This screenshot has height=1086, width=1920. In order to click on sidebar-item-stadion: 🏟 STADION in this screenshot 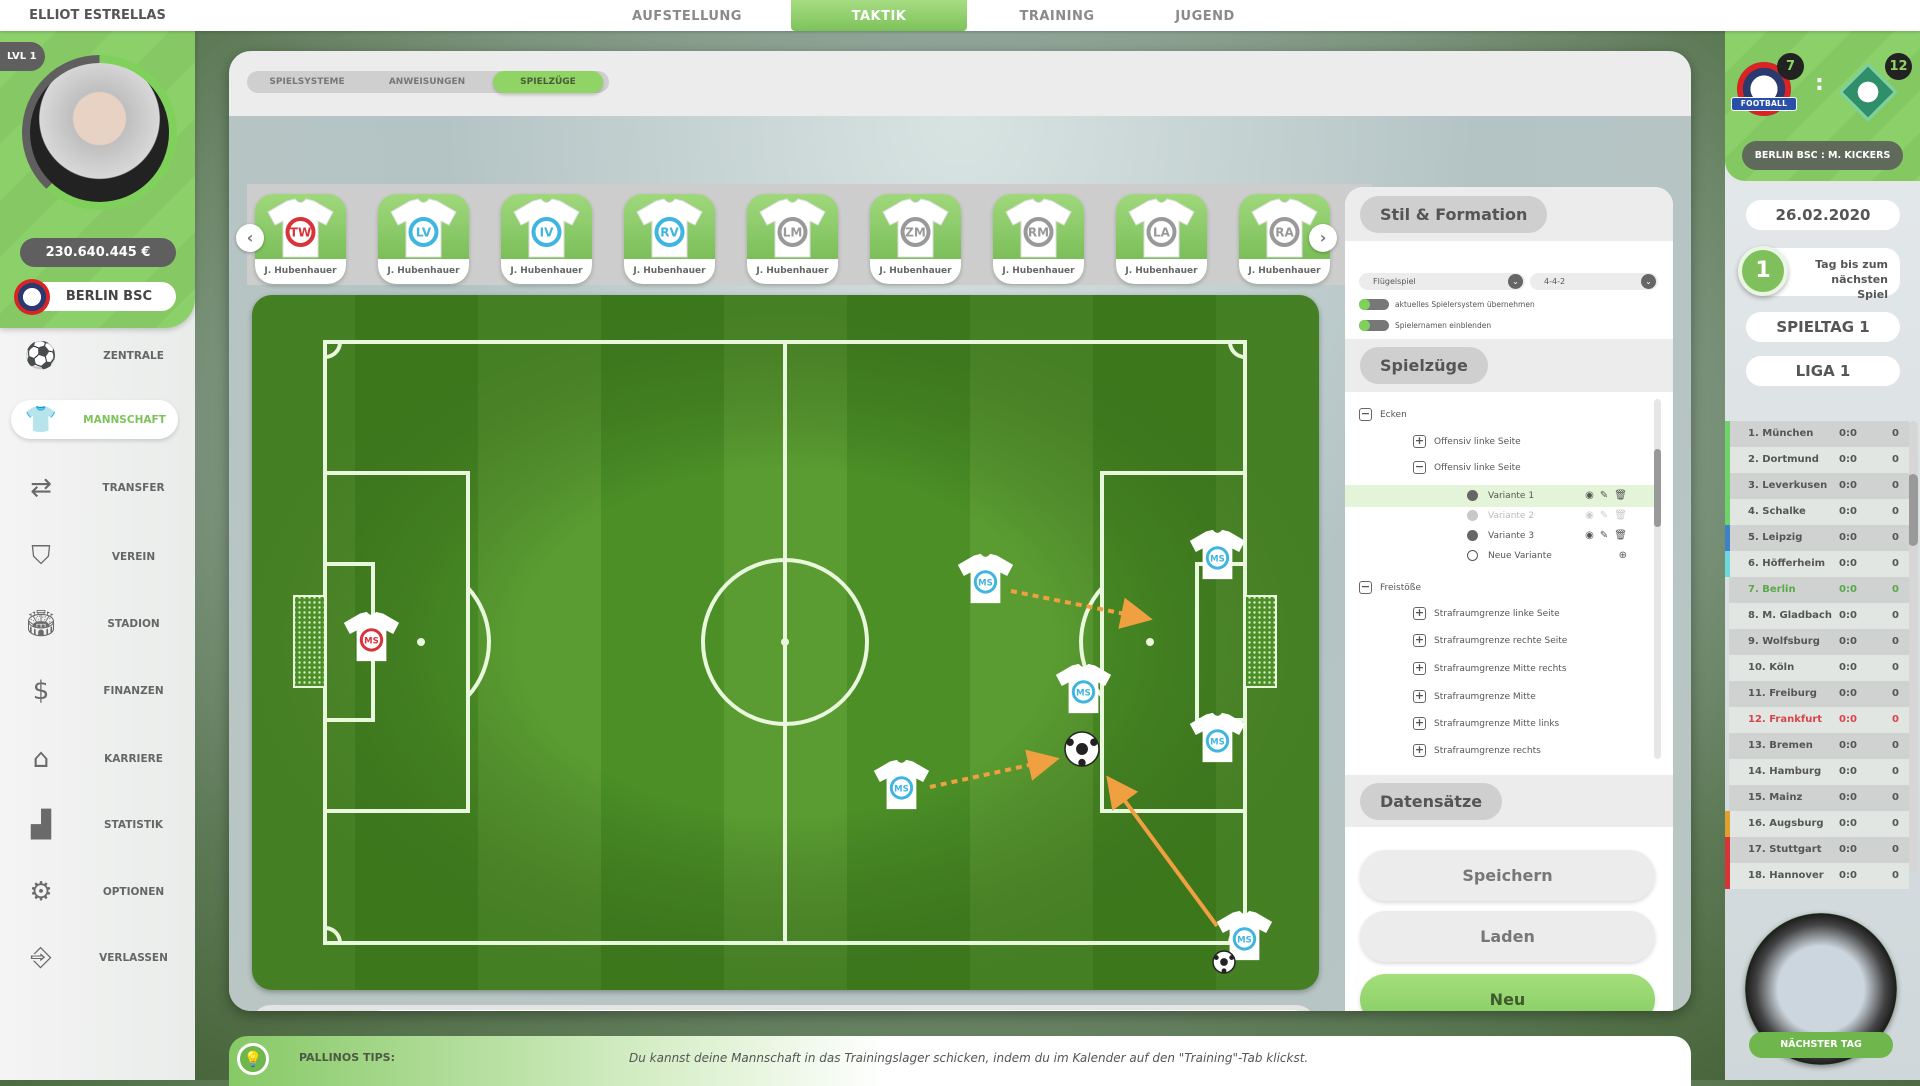, I will do `click(94, 623)`.